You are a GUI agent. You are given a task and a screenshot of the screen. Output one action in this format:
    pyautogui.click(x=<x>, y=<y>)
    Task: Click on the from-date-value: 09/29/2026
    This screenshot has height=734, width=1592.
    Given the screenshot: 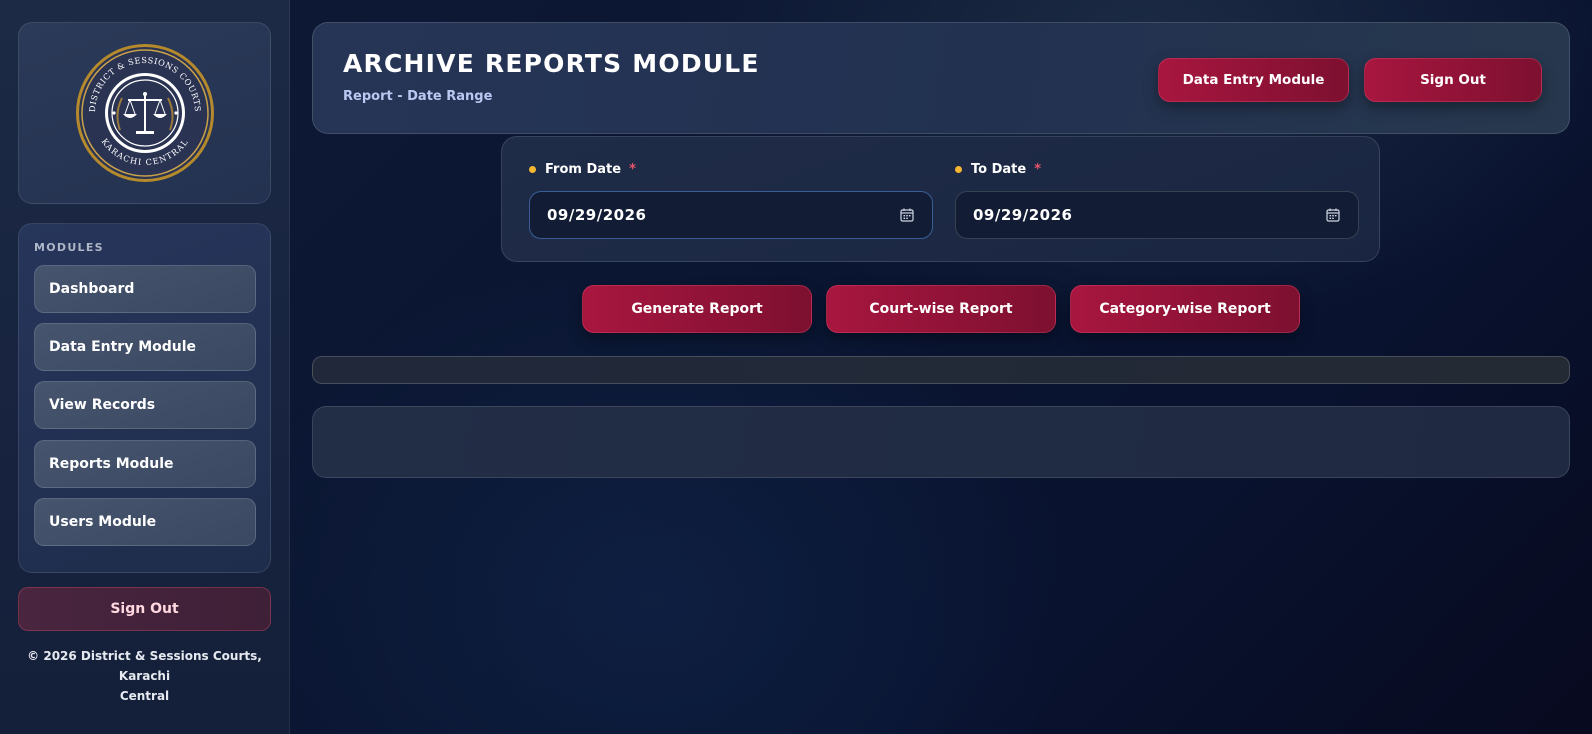 What is the action you would take?
    pyautogui.click(x=597, y=215)
    